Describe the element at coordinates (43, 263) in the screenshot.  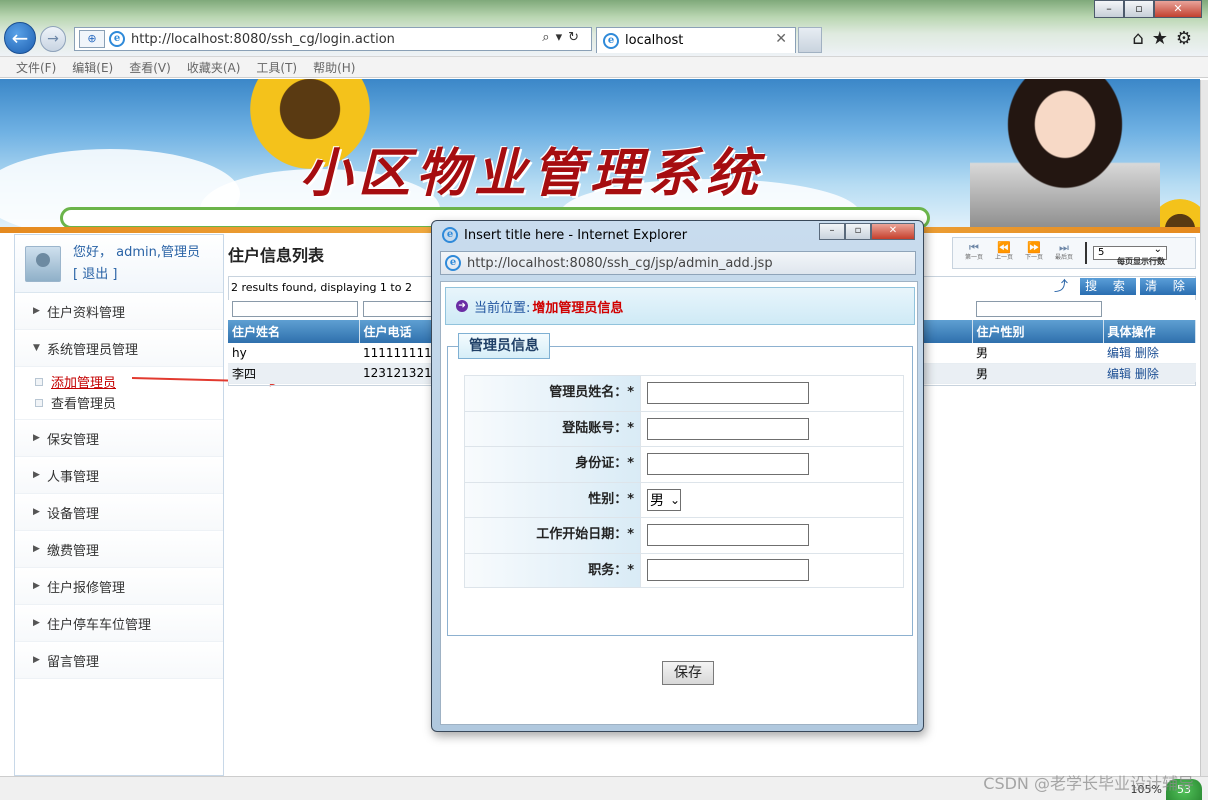
I see `avatar` at that location.